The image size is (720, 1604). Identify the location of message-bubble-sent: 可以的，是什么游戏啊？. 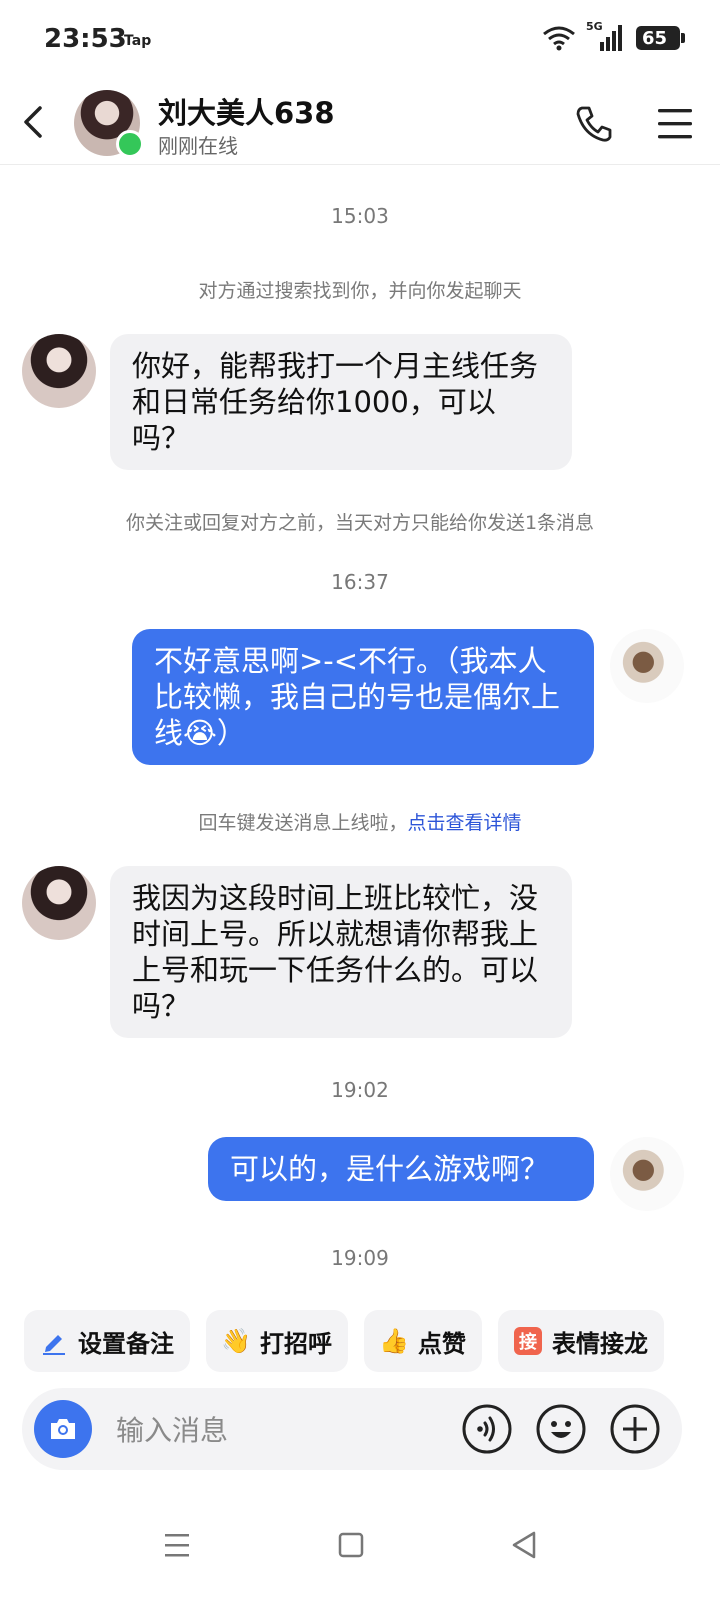
(401, 1169).